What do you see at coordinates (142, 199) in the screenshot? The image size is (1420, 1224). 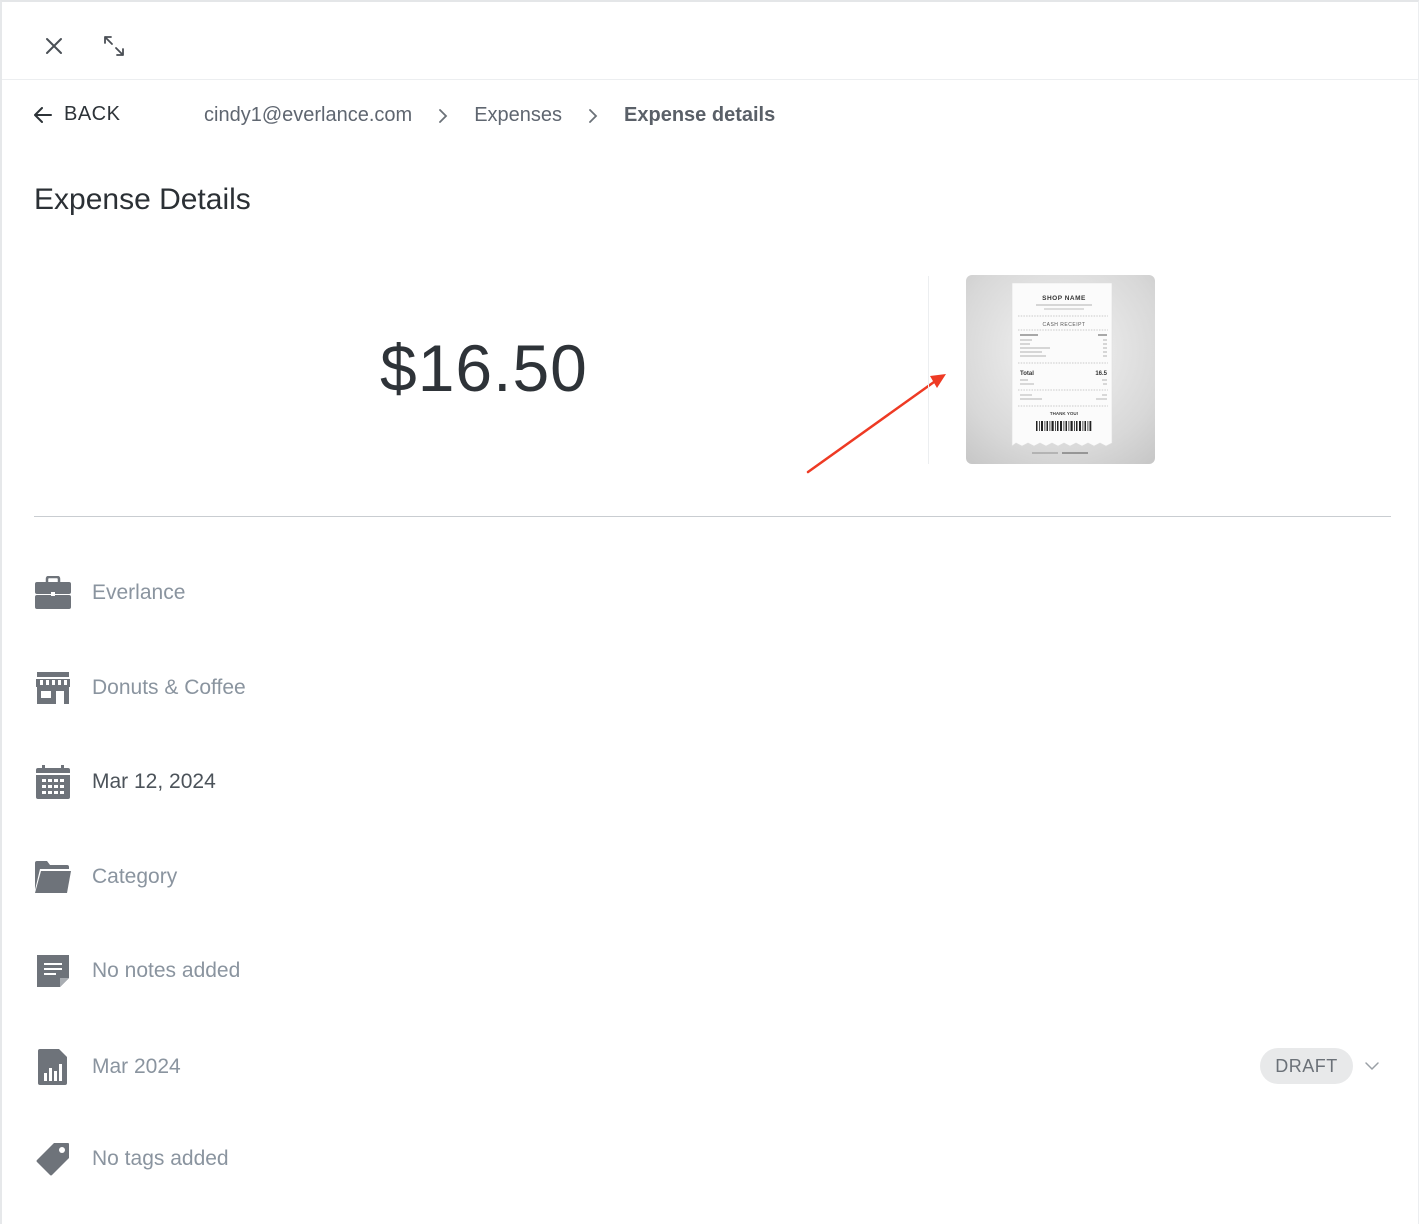 I see `page-title: Expense Details` at bounding box center [142, 199].